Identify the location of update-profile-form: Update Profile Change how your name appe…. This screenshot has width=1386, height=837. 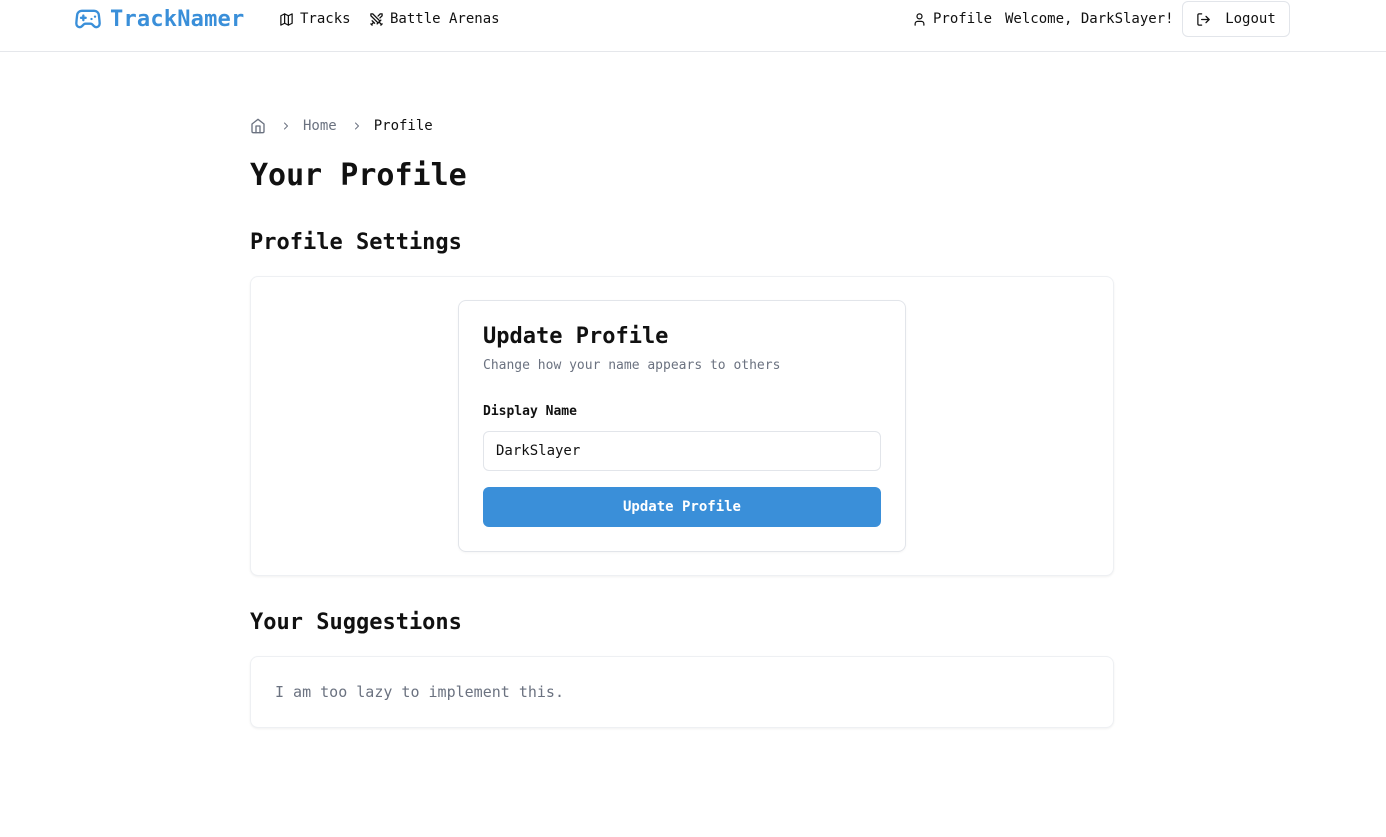
(682, 426).